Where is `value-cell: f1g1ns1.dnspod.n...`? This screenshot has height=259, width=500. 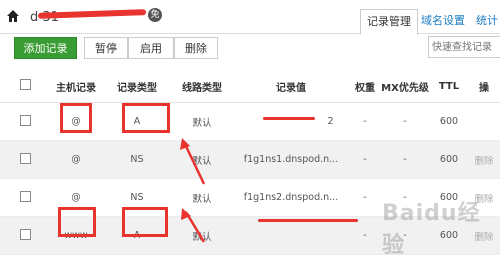
value-cell: f1g1ns1.dnspod.n... is located at coordinates (291, 159).